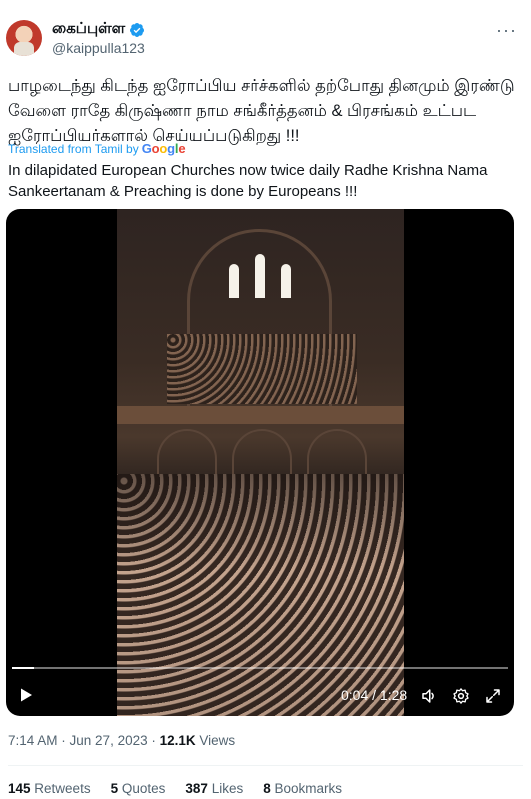 The width and height of the screenshot is (531, 799). Describe the element at coordinates (260, 415) in the screenshot. I see `balcony` at that location.